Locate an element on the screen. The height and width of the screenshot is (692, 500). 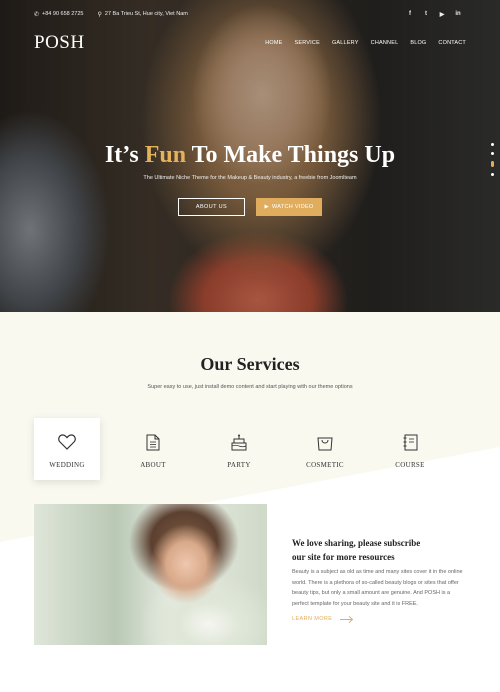
learn-more-link: LEARN MORE is located at coordinates (322, 619).